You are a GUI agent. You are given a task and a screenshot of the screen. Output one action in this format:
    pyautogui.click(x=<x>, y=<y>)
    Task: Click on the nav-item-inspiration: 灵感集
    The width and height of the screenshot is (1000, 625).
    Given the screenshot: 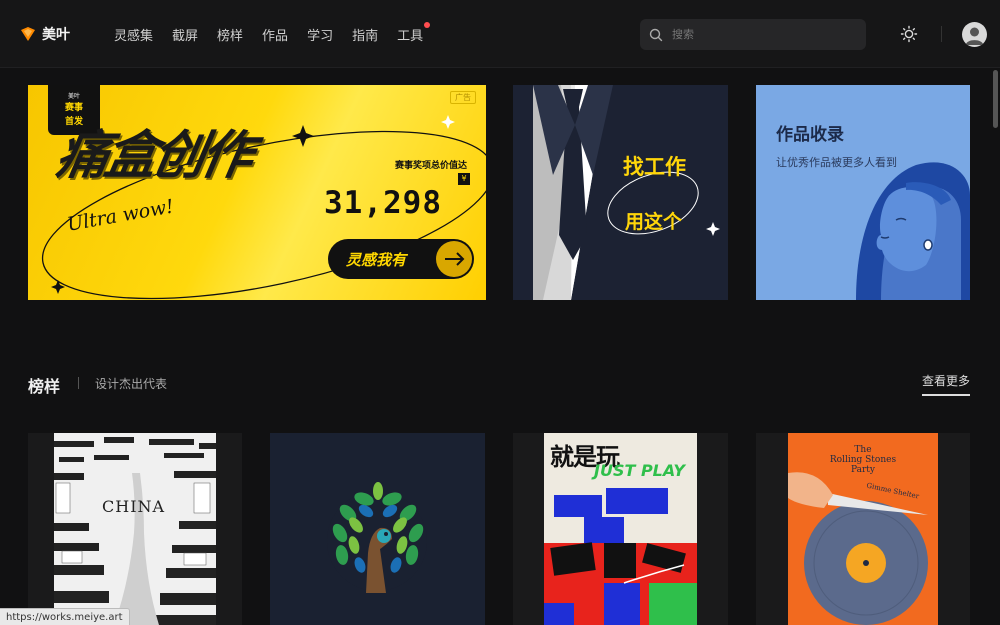 What is the action you would take?
    pyautogui.click(x=133, y=34)
    